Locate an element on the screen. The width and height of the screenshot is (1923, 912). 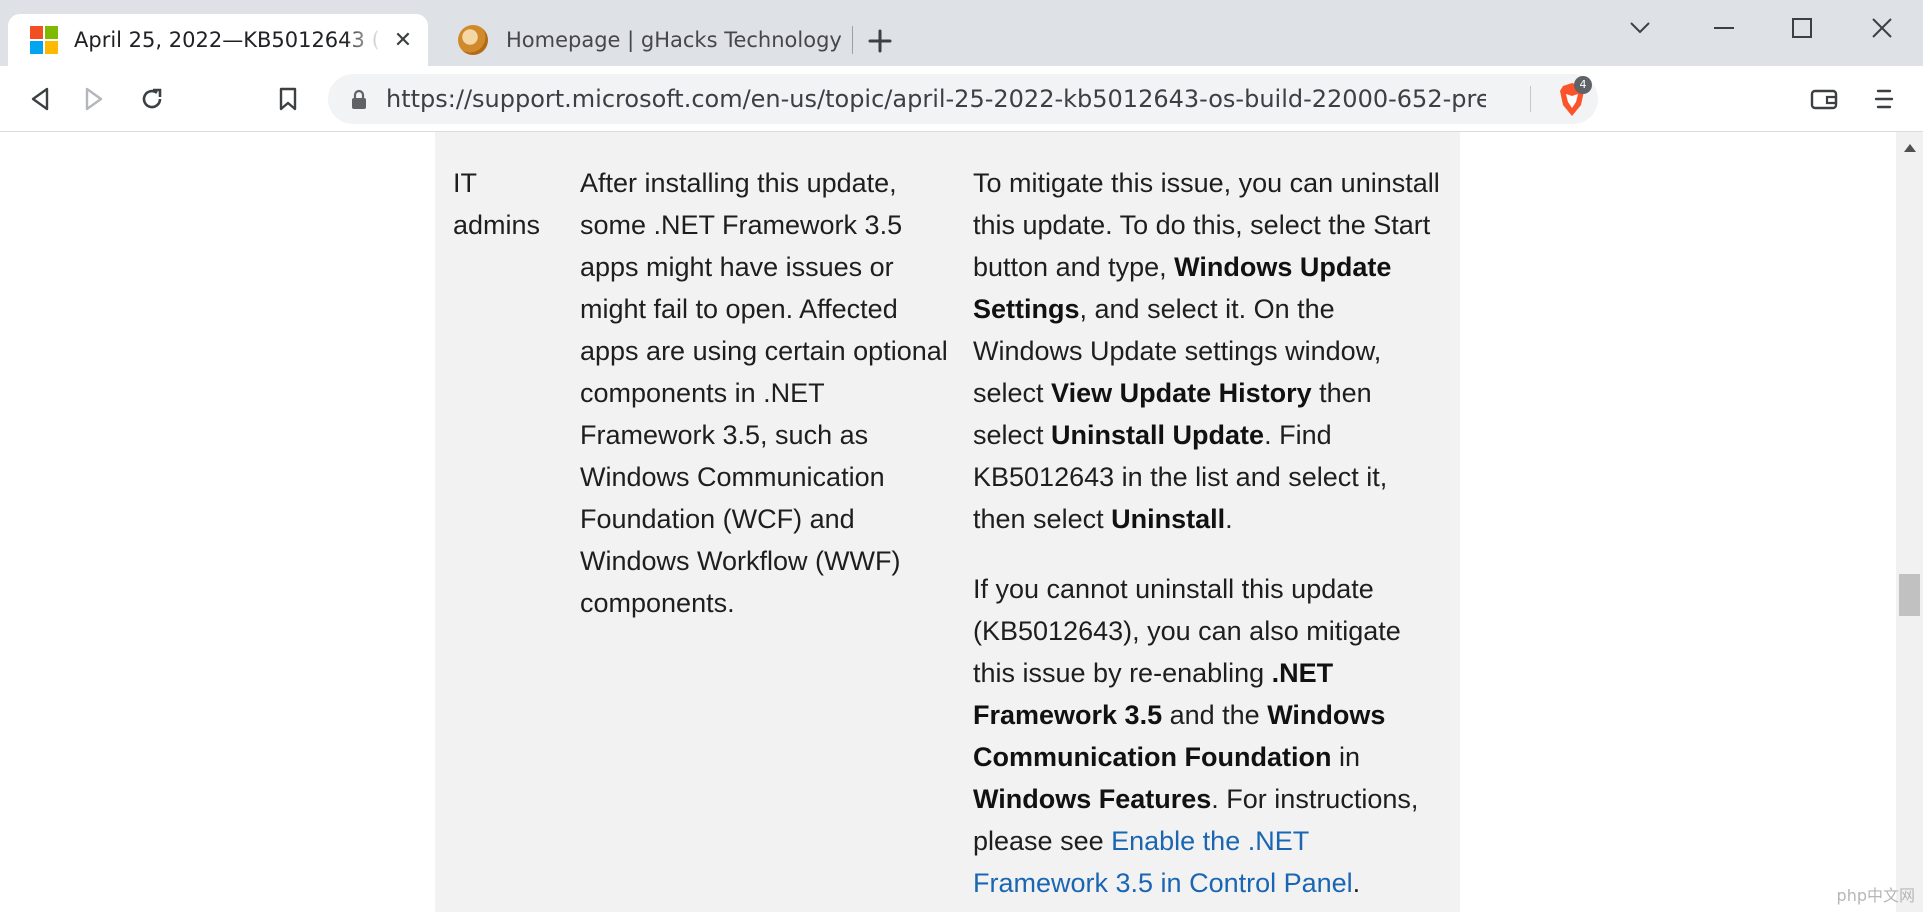
chevron-down-icon is located at coordinates (1640, 28).